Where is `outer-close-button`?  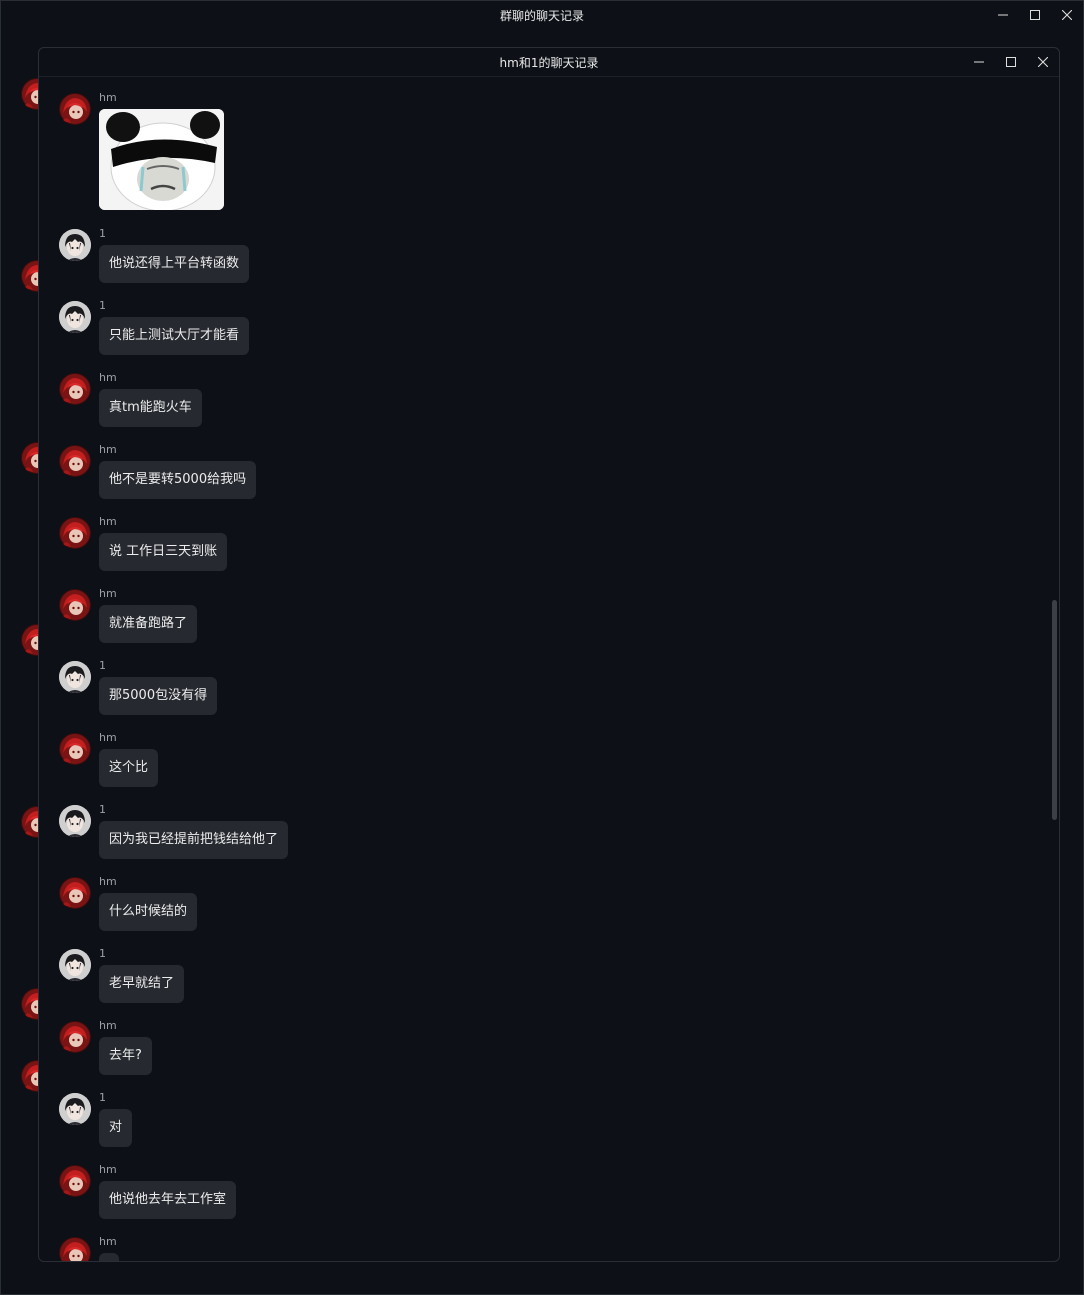
outer-close-button is located at coordinates (1067, 15).